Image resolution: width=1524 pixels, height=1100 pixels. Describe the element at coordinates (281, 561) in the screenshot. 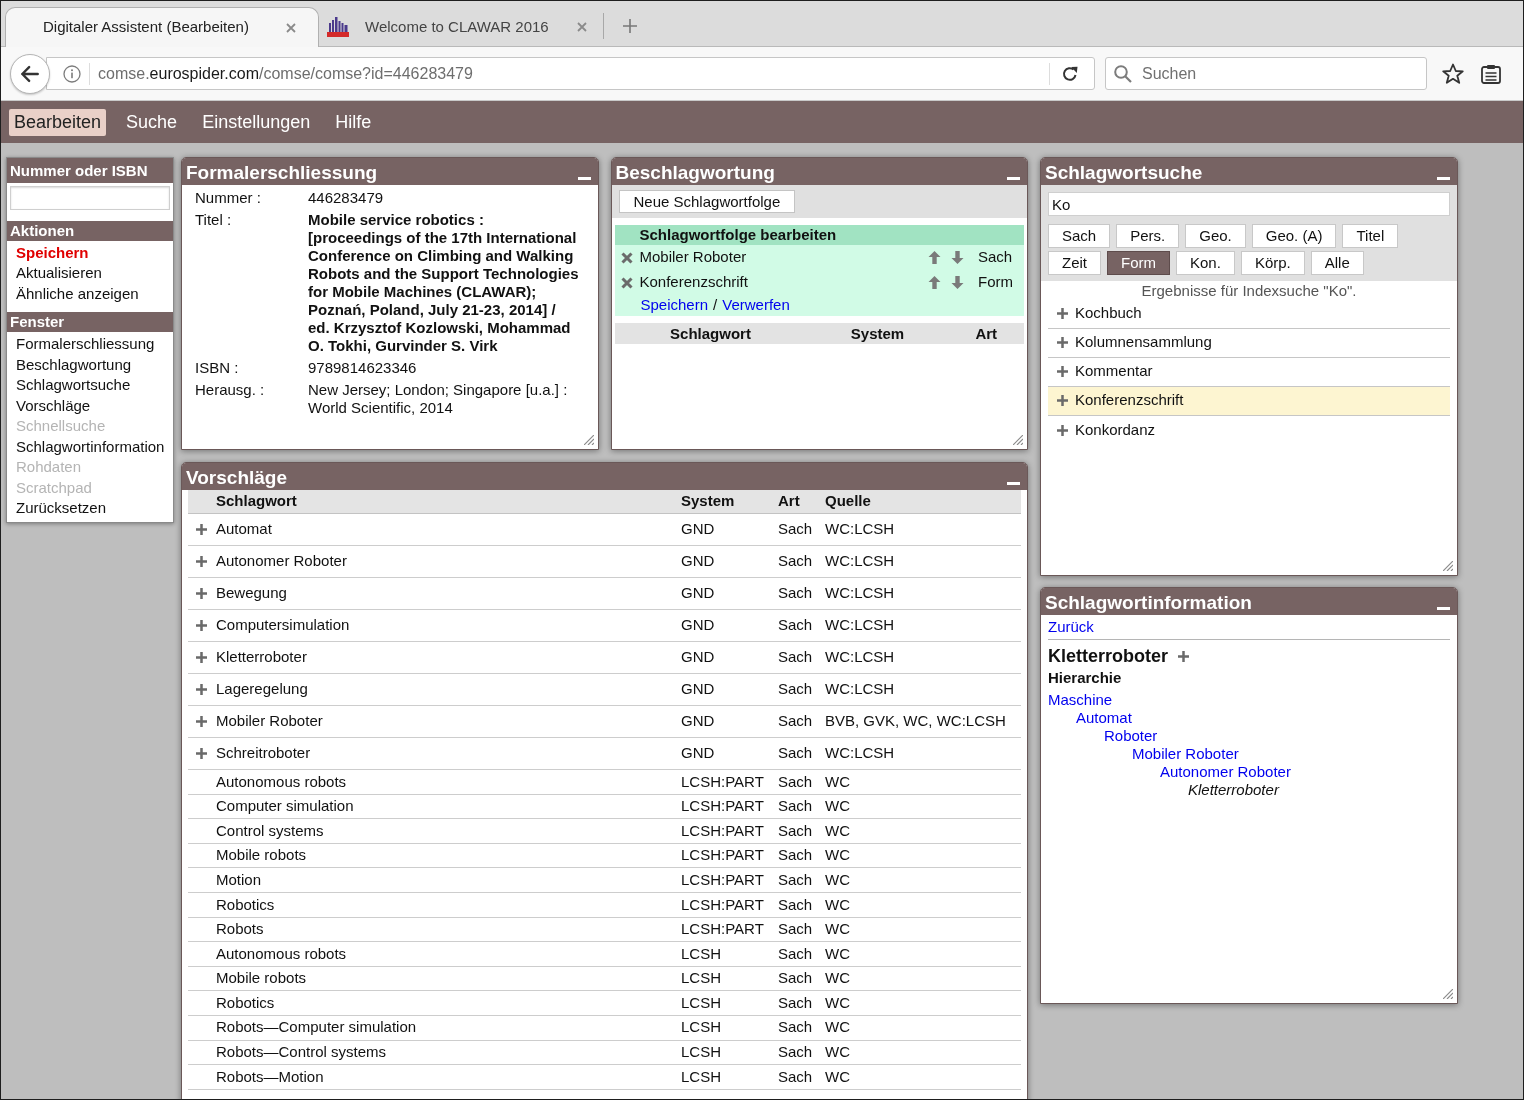

I see `table-cell: Autonomer Roboter` at that location.